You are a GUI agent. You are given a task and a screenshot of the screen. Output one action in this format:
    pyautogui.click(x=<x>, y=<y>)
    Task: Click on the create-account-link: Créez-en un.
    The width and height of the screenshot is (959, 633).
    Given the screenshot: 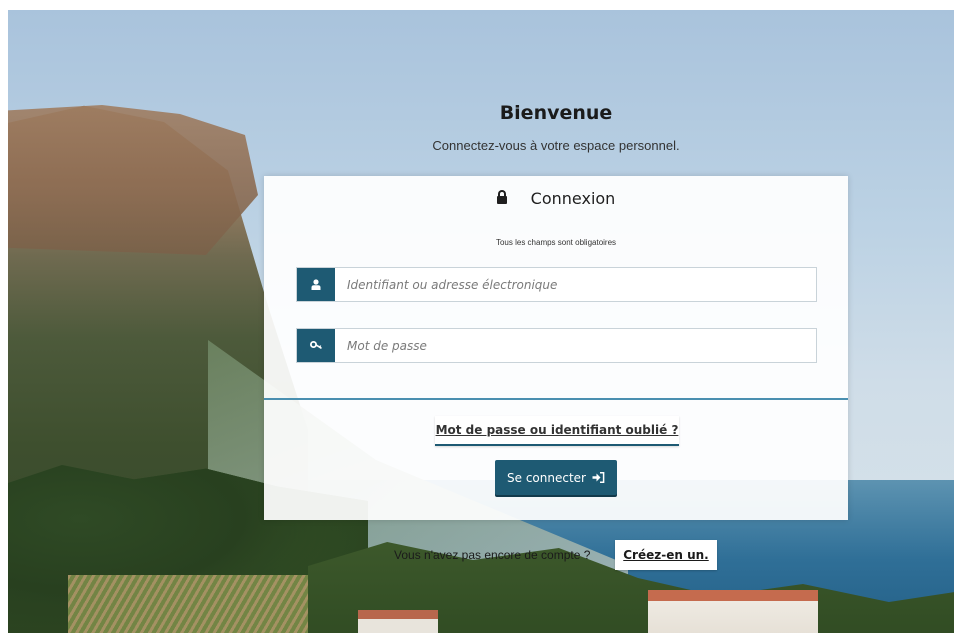 What is the action you would take?
    pyautogui.click(x=666, y=555)
    